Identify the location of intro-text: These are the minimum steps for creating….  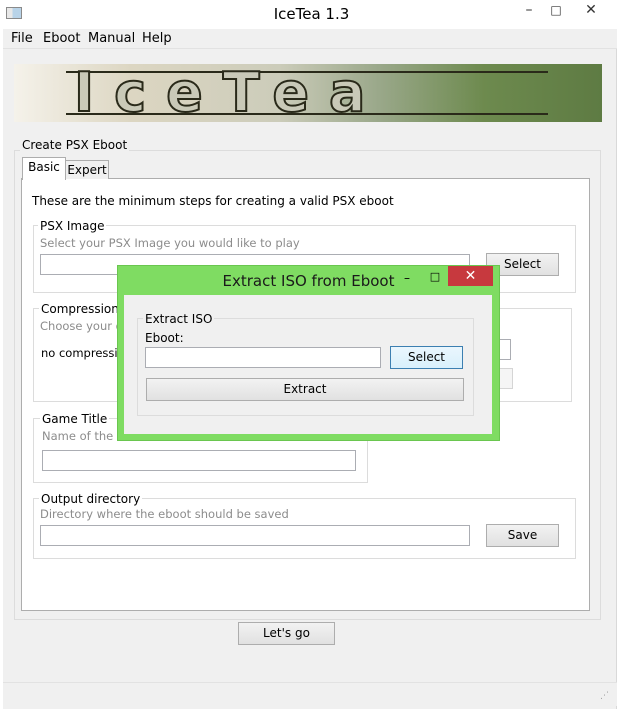
(213, 201).